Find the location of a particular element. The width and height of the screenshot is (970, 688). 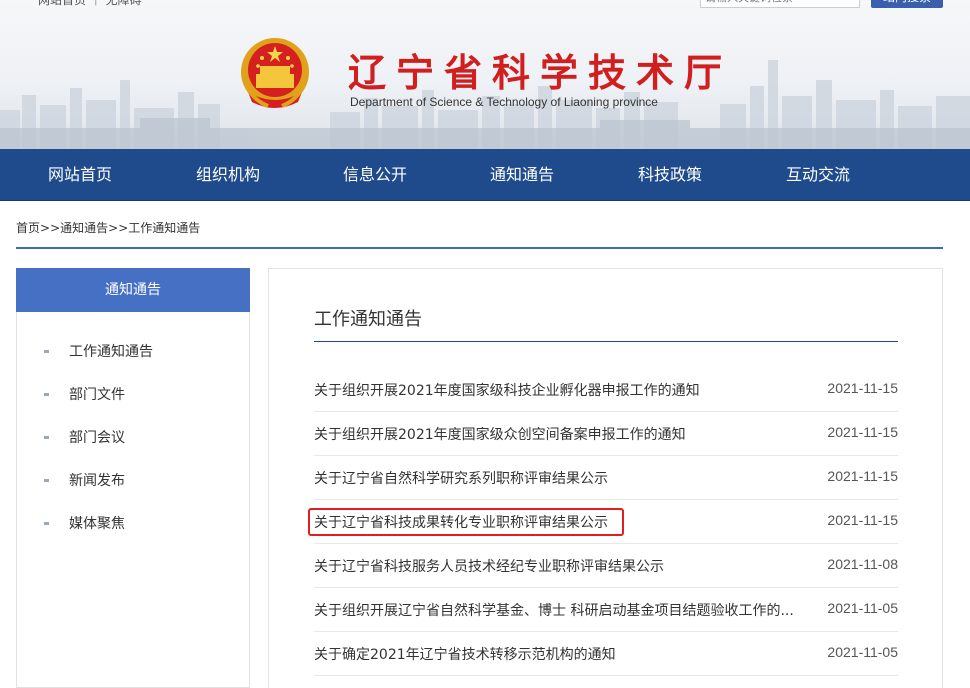

sidebar-heading: 通知通告 is located at coordinates (133, 290).